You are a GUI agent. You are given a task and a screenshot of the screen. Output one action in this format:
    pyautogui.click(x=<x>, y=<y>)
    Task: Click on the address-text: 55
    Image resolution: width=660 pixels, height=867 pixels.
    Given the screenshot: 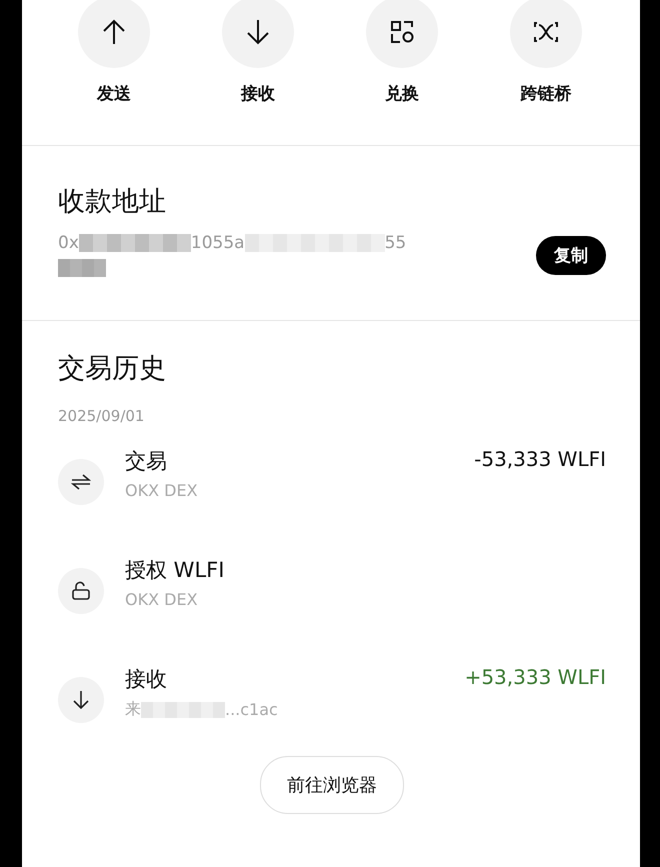 What is the action you would take?
    pyautogui.click(x=395, y=243)
    